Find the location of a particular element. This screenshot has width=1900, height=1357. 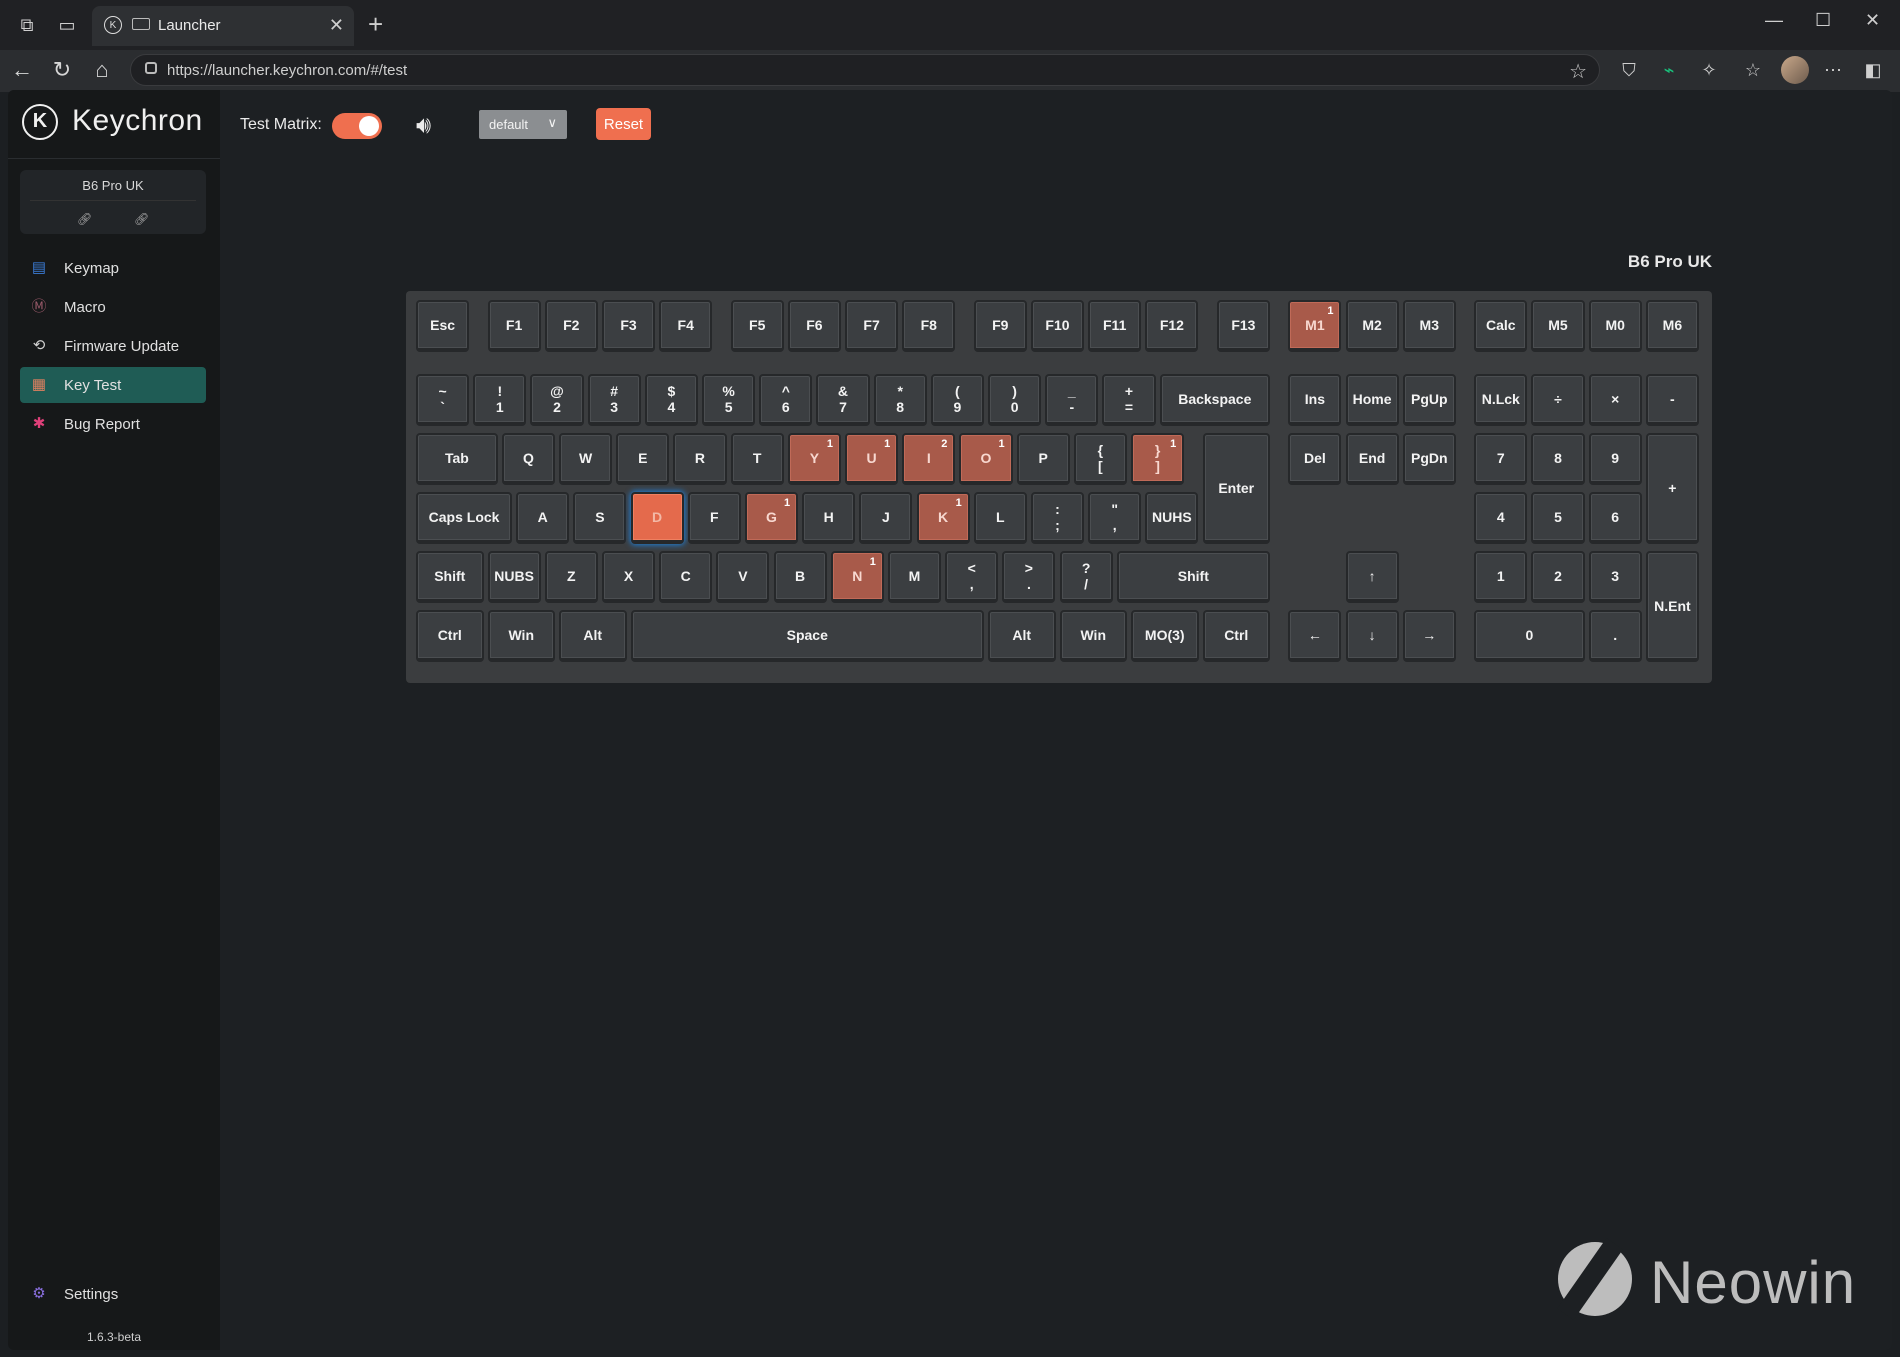

sidebar-item-bug-report: ✱ Bug Report is located at coordinates (113, 424).